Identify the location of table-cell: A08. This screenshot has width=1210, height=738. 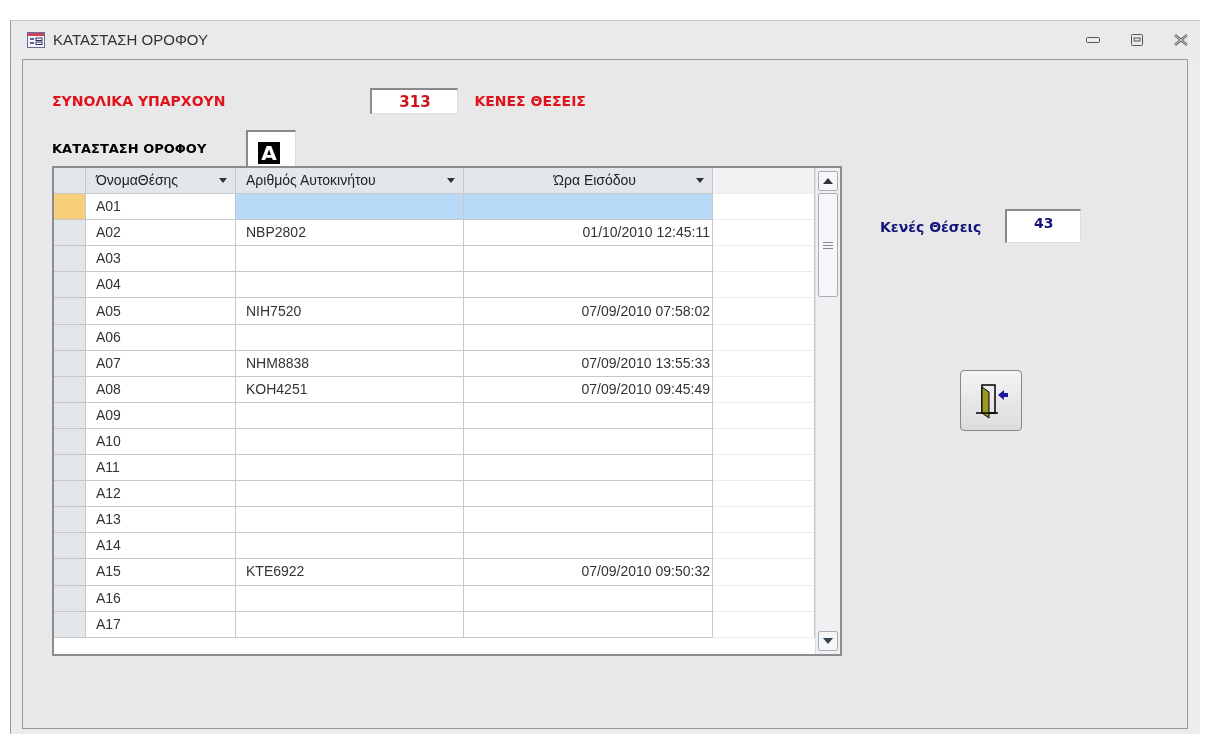
(161, 389).